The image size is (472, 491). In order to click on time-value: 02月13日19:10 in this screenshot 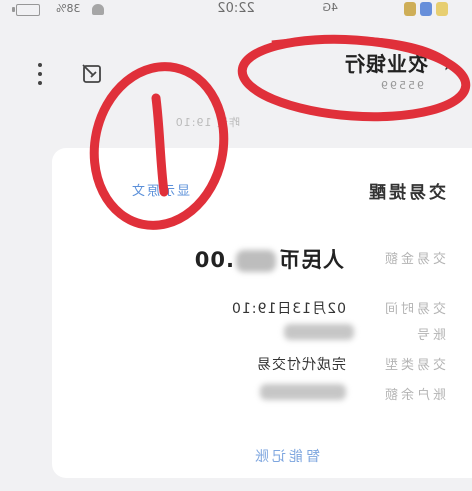, I will do `click(288, 309)`.